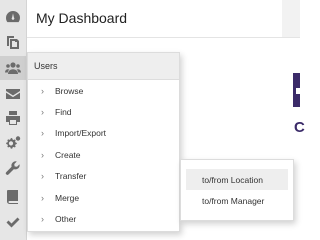 This screenshot has width=320, height=240. I want to click on menu-item-label: Find, so click(63, 112).